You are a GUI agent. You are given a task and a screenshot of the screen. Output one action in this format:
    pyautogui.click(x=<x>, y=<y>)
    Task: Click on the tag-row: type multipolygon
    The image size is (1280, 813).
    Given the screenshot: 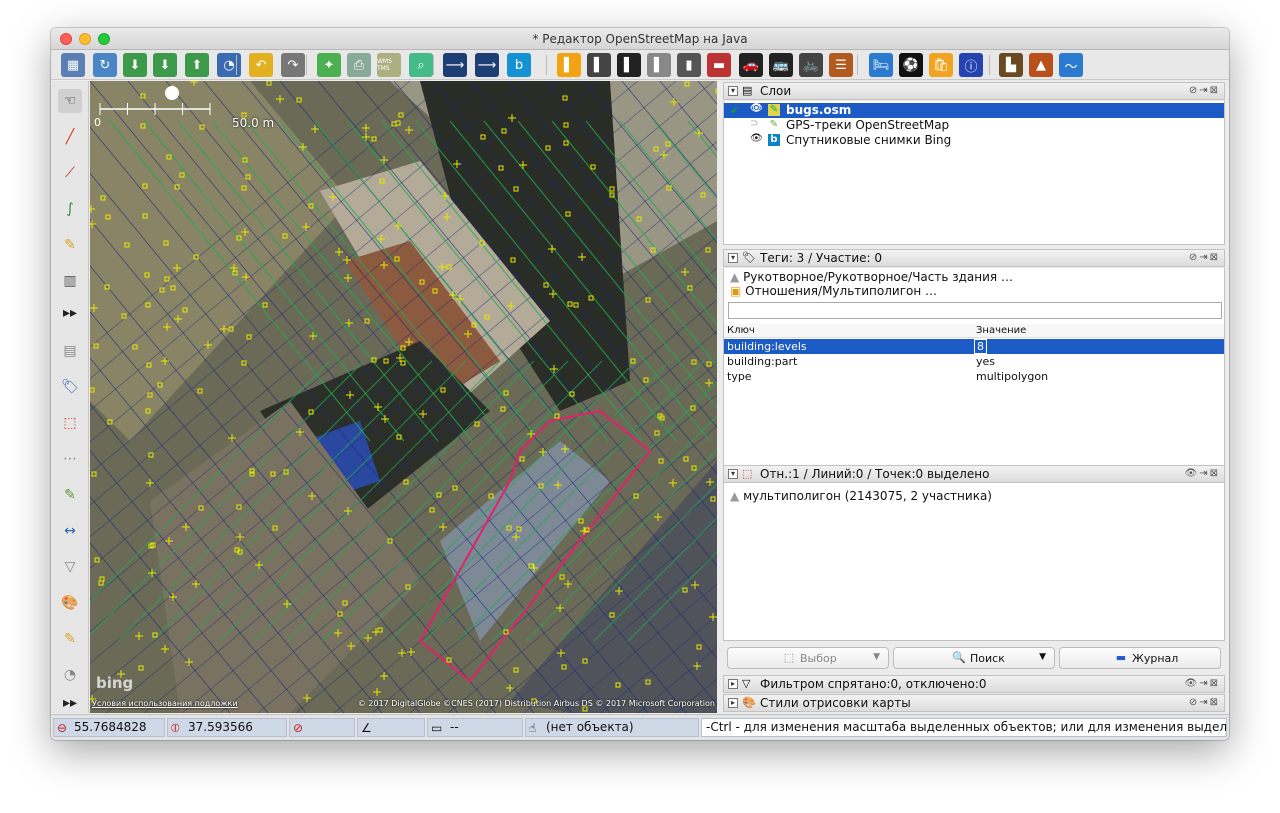 What is the action you would take?
    pyautogui.click(x=974, y=376)
    